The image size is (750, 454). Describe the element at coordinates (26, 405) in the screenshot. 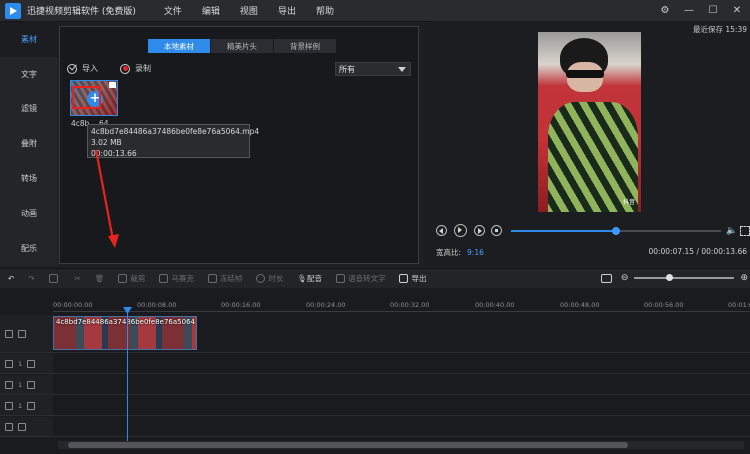

I see `music-track-header: 1` at that location.